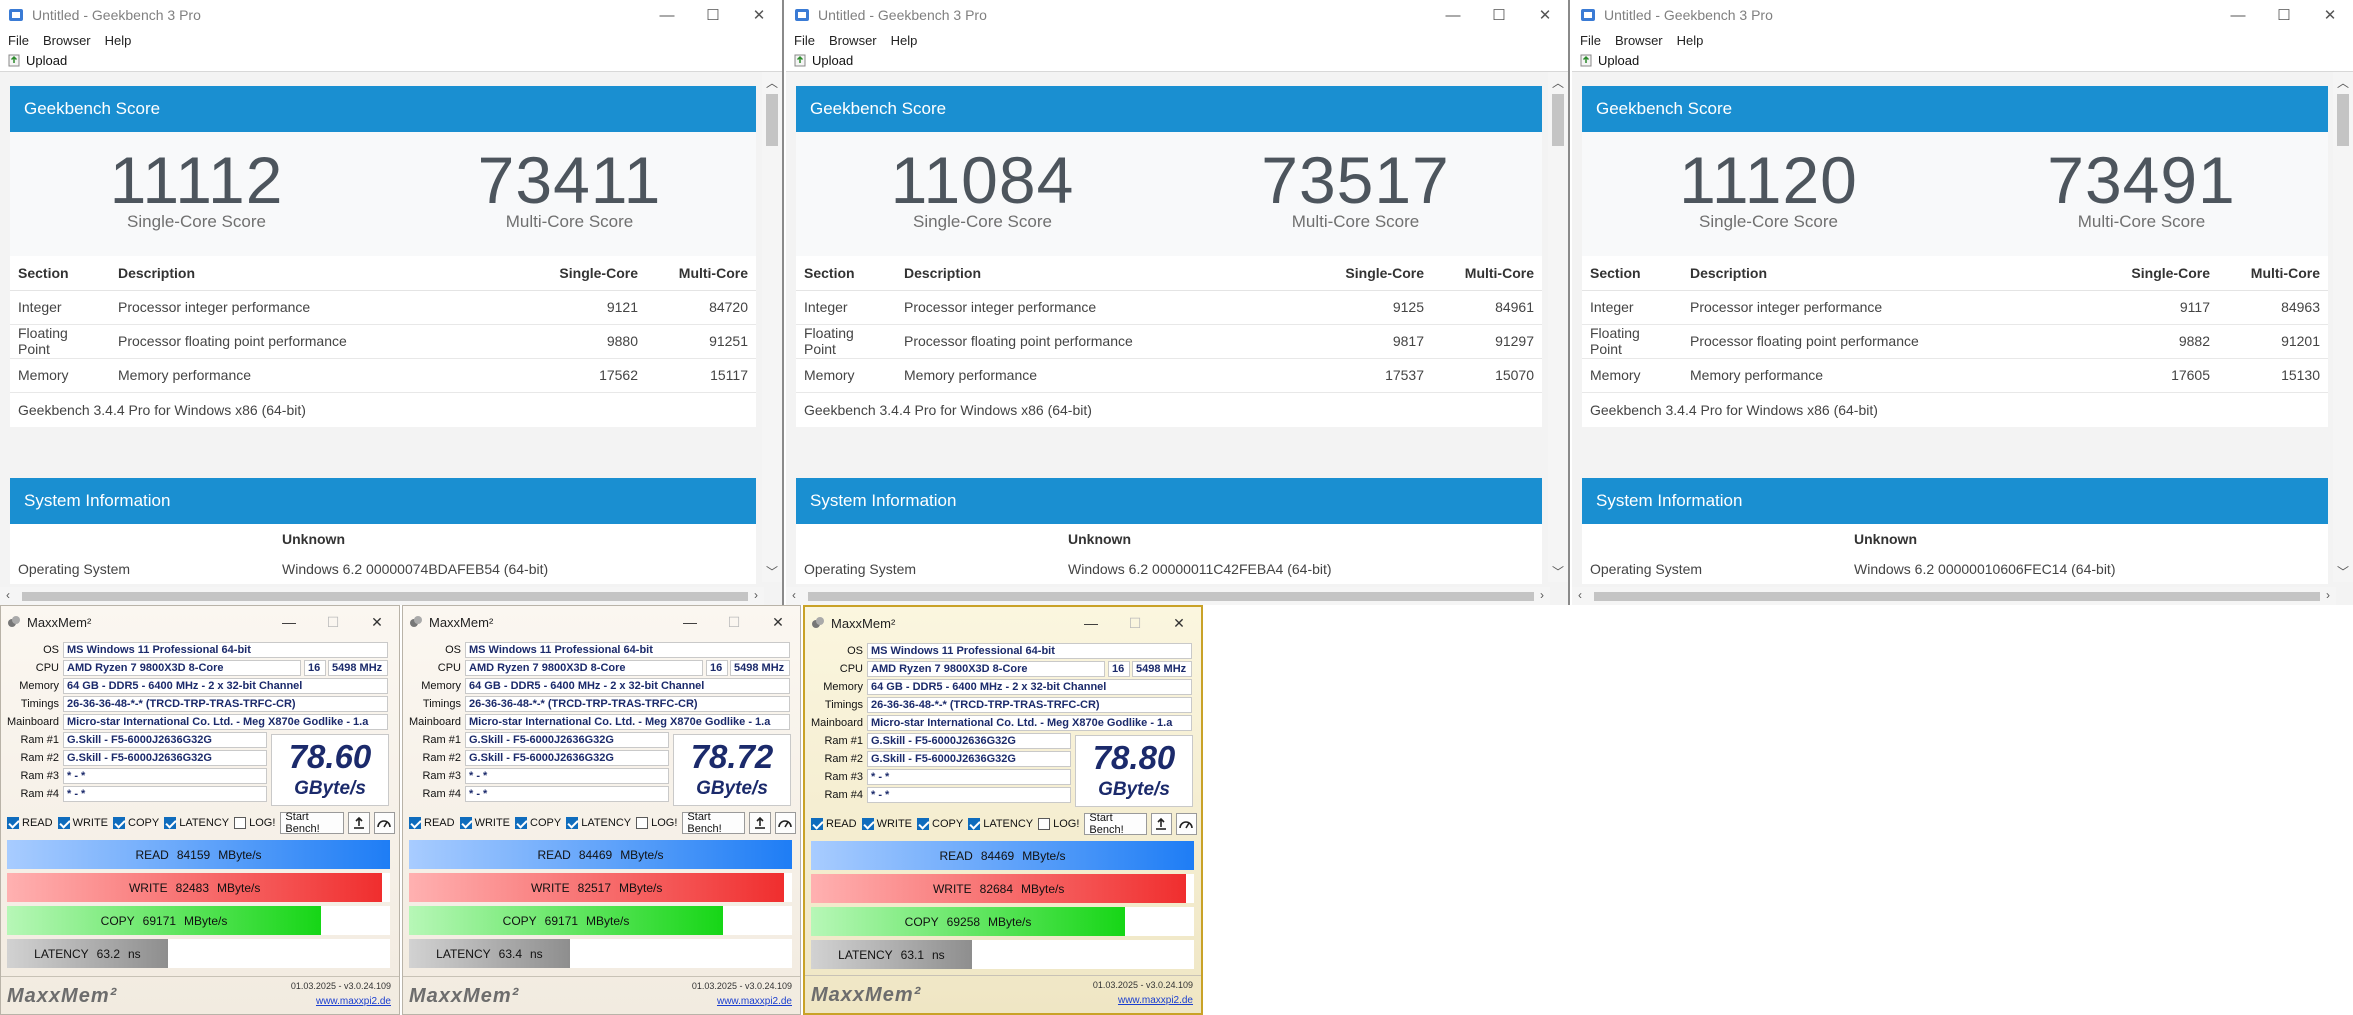 Image resolution: width=2353 pixels, height=1015 pixels. What do you see at coordinates (39, 704) in the screenshot?
I see `timings-label: Timings` at bounding box center [39, 704].